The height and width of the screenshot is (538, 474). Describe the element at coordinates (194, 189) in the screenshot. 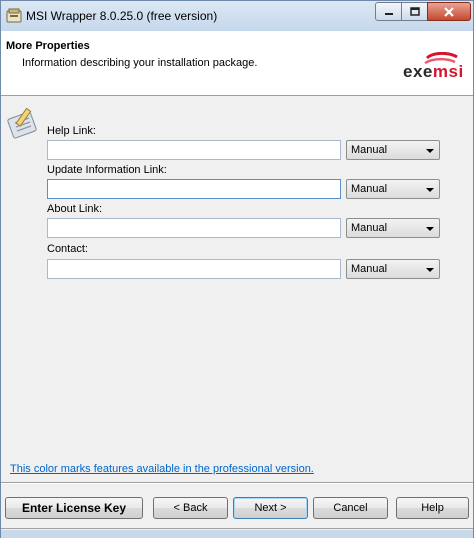

I see `update-info-link-input` at that location.